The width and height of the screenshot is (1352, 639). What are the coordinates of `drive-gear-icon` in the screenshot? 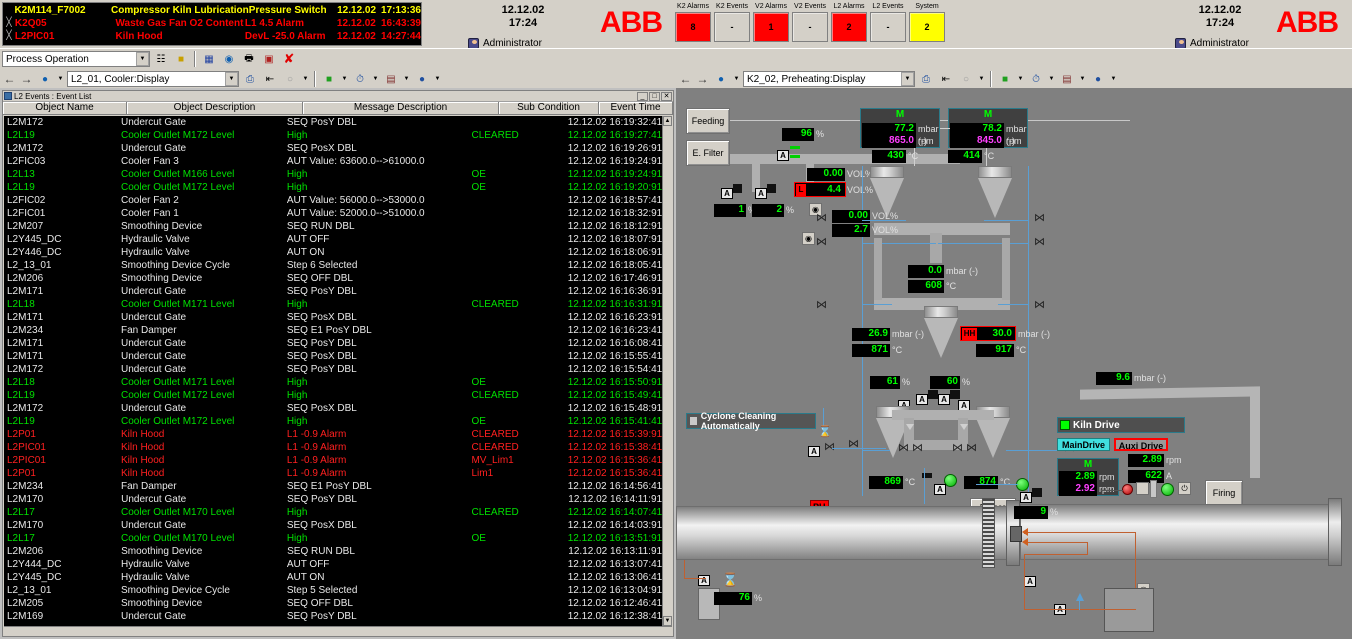 It's located at (1142, 488).